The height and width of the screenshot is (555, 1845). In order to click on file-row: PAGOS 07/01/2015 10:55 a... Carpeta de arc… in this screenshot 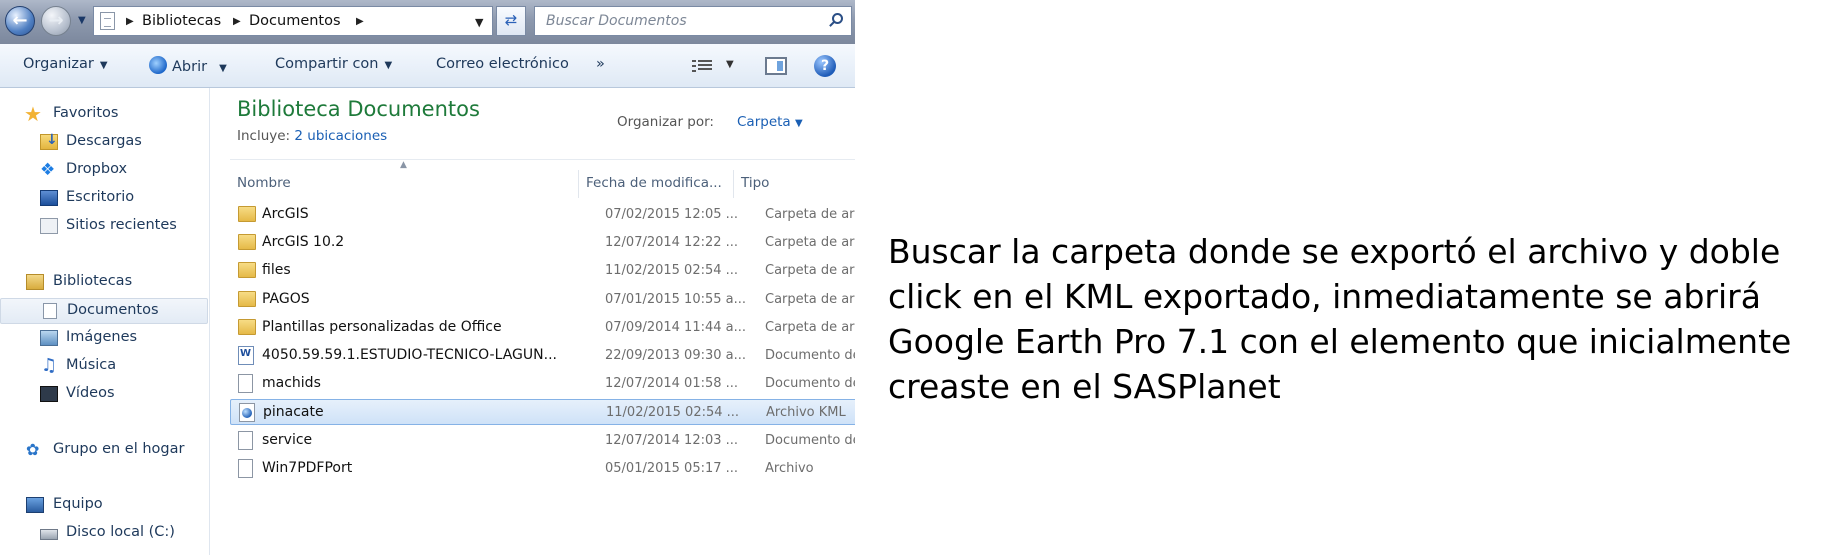, I will do `click(542, 300)`.